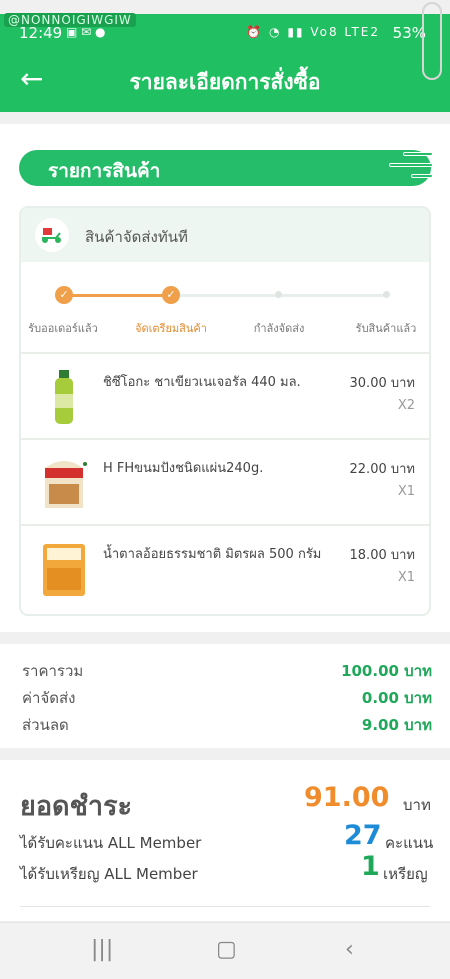 The height and width of the screenshot is (979, 450). What do you see at coordinates (49, 698) in the screenshot?
I see `shipping-label: ค่าจัดส่ง` at bounding box center [49, 698].